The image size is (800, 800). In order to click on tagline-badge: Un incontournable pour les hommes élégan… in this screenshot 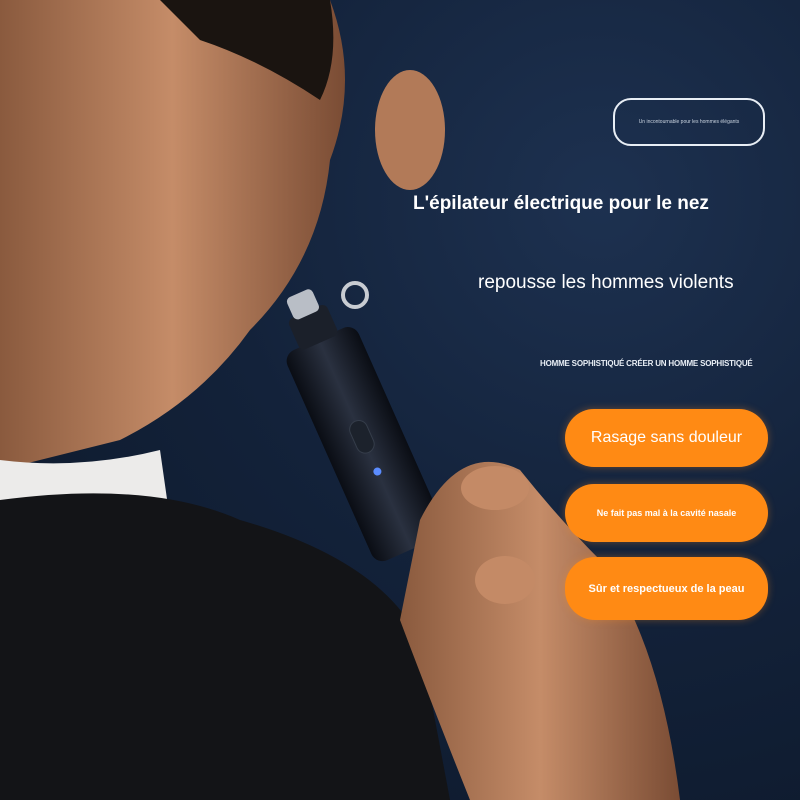, I will do `click(689, 122)`.